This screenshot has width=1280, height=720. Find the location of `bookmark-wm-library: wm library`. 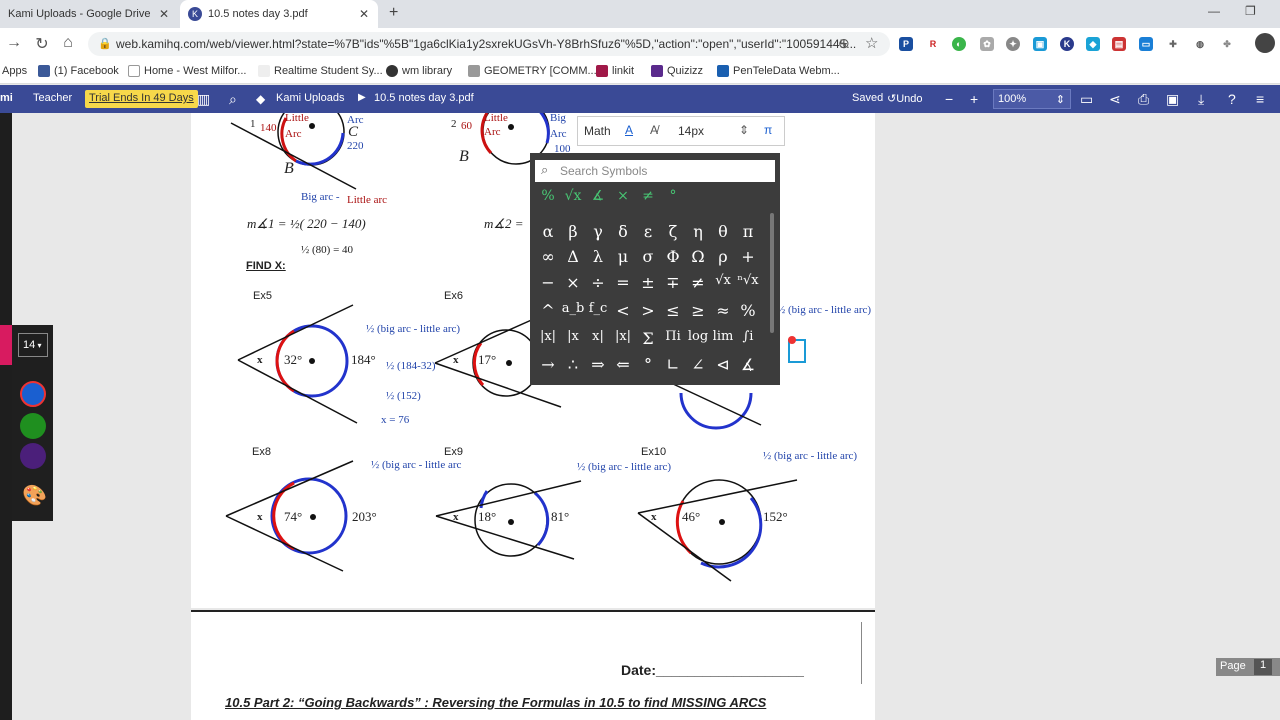

bookmark-wm-library: wm library is located at coordinates (419, 71).